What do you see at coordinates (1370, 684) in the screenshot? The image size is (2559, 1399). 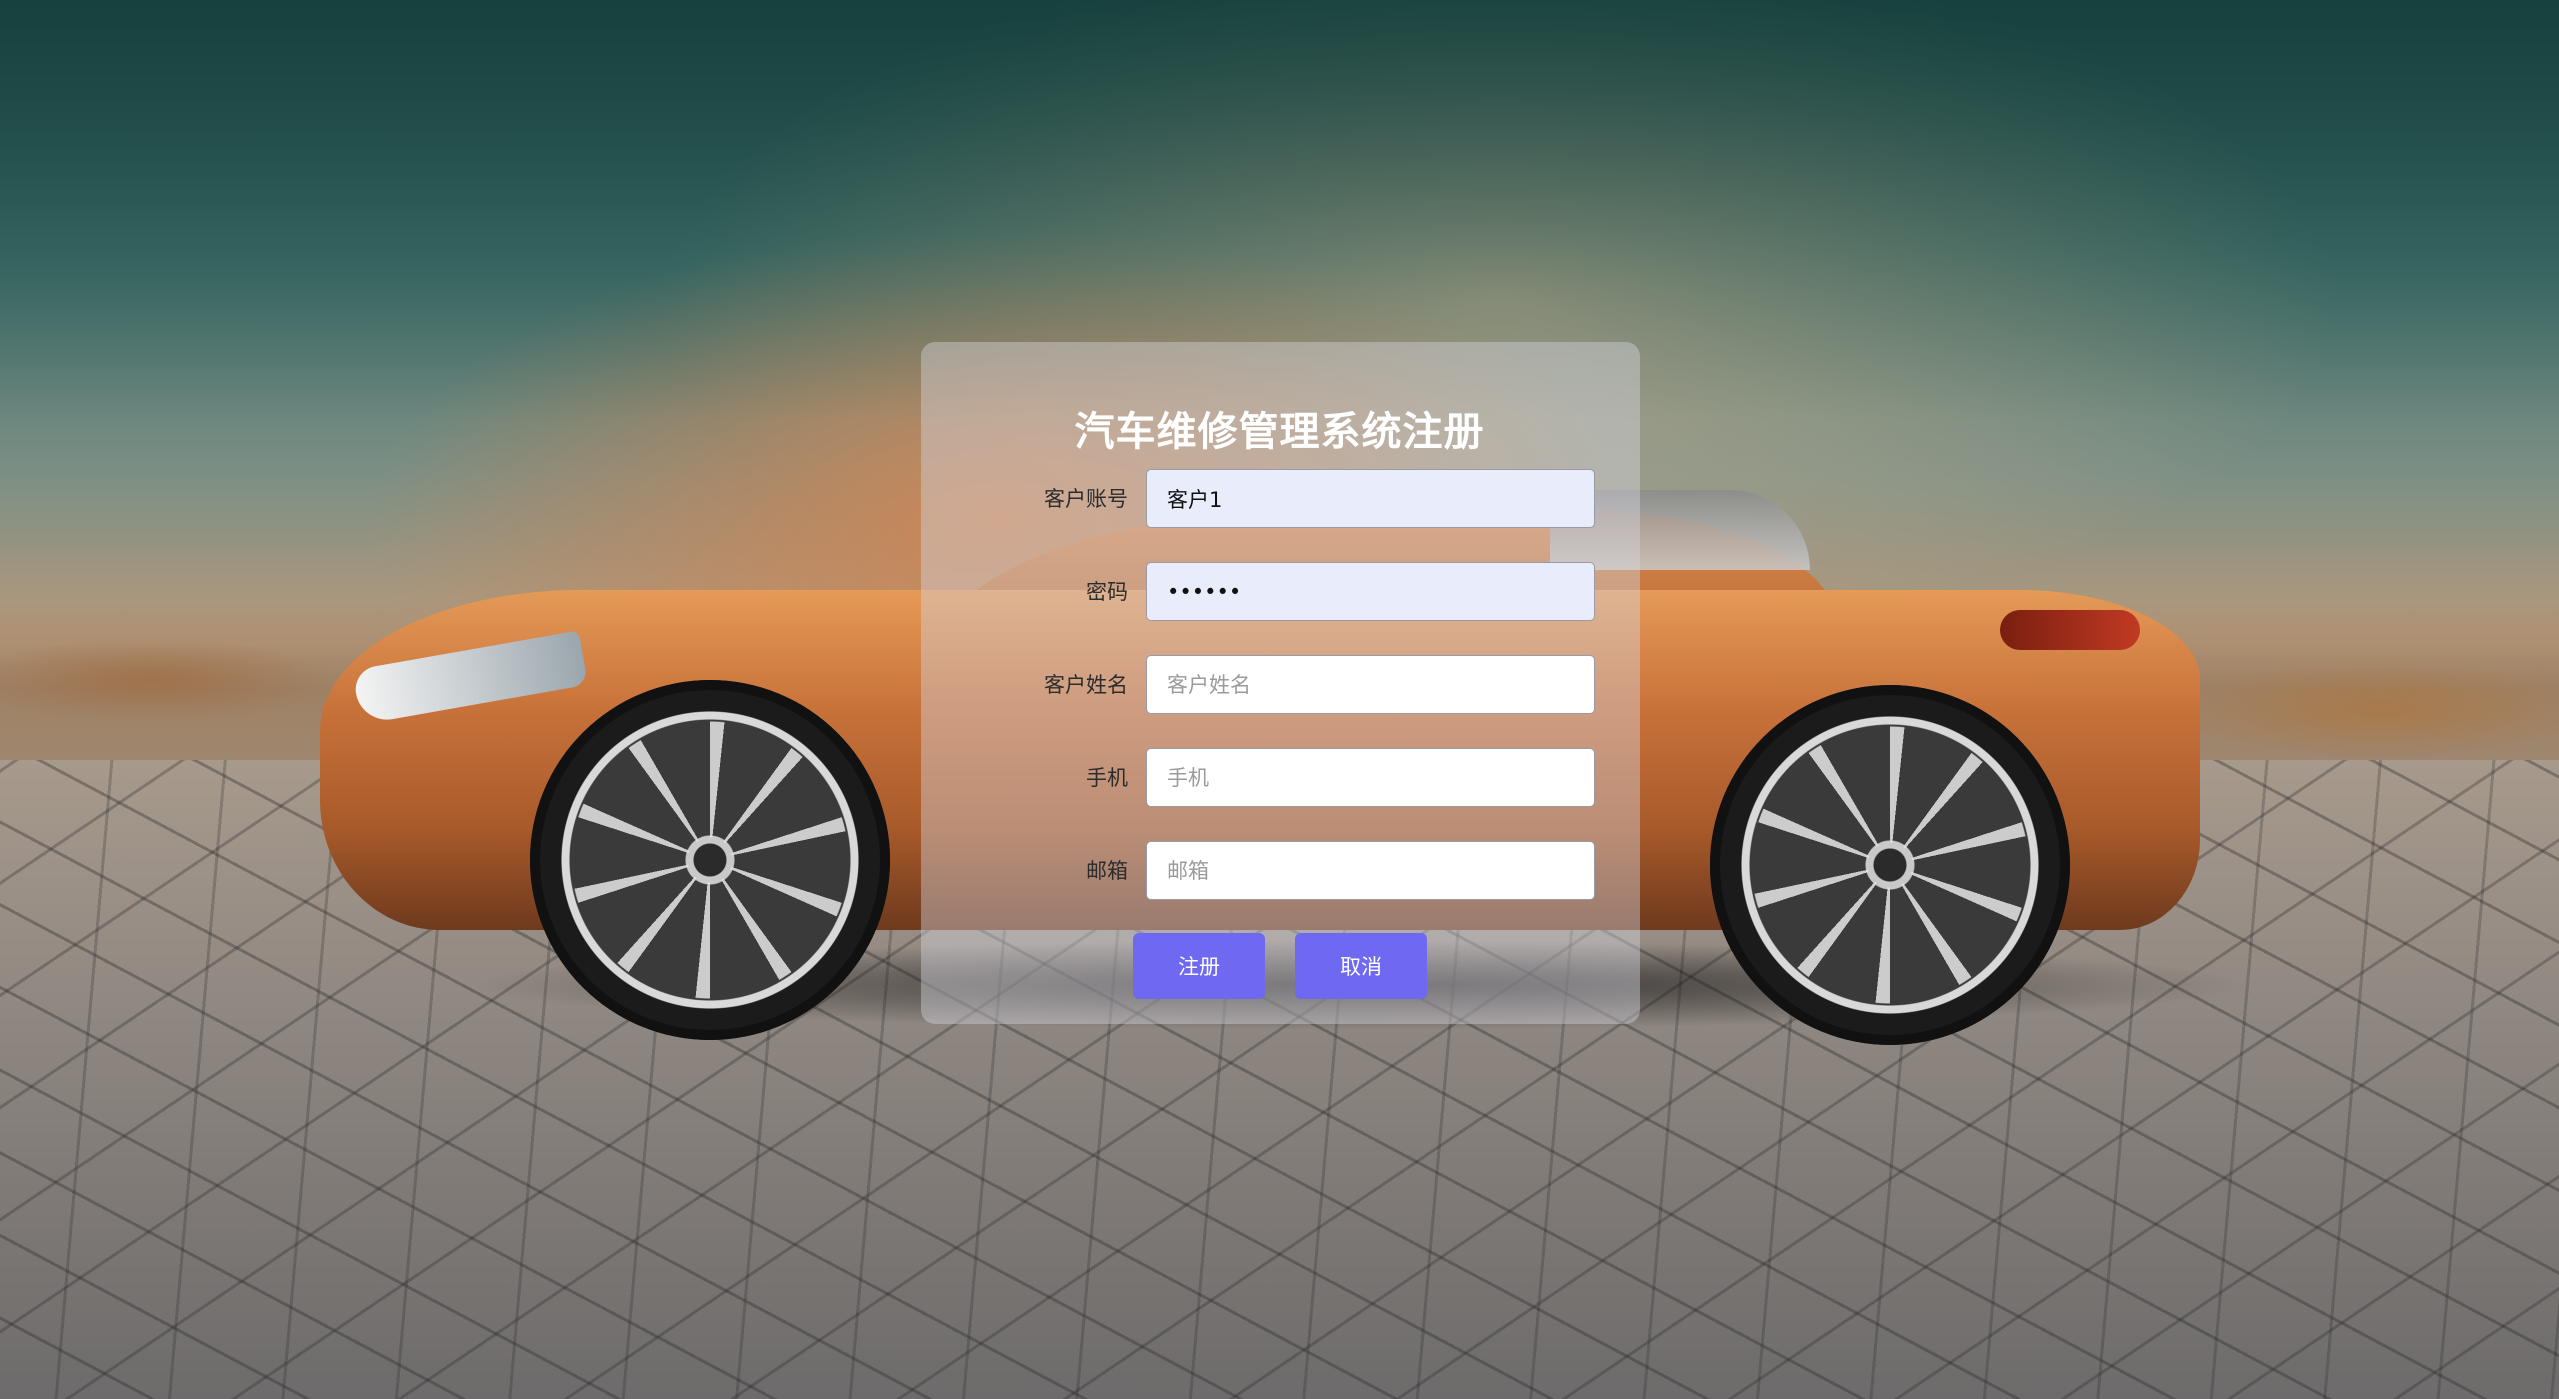 I see `customer-name-input` at bounding box center [1370, 684].